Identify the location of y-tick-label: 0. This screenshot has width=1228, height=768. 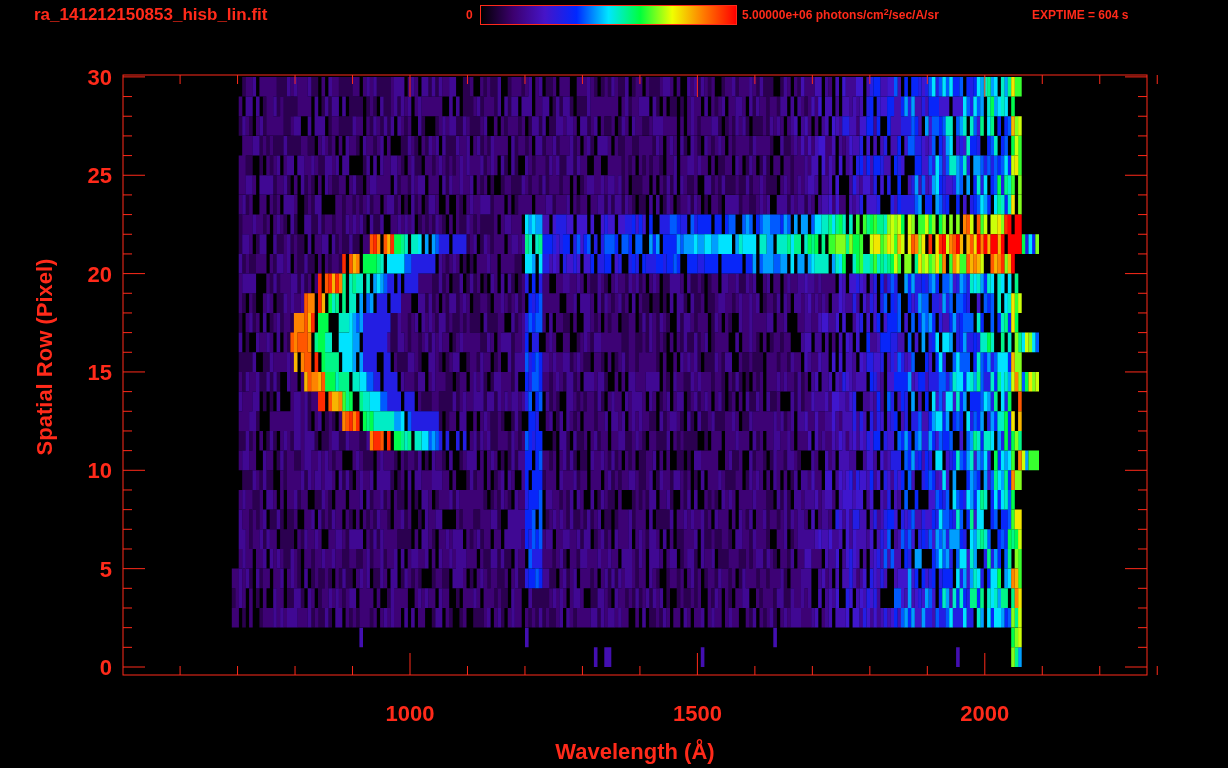
(105, 667).